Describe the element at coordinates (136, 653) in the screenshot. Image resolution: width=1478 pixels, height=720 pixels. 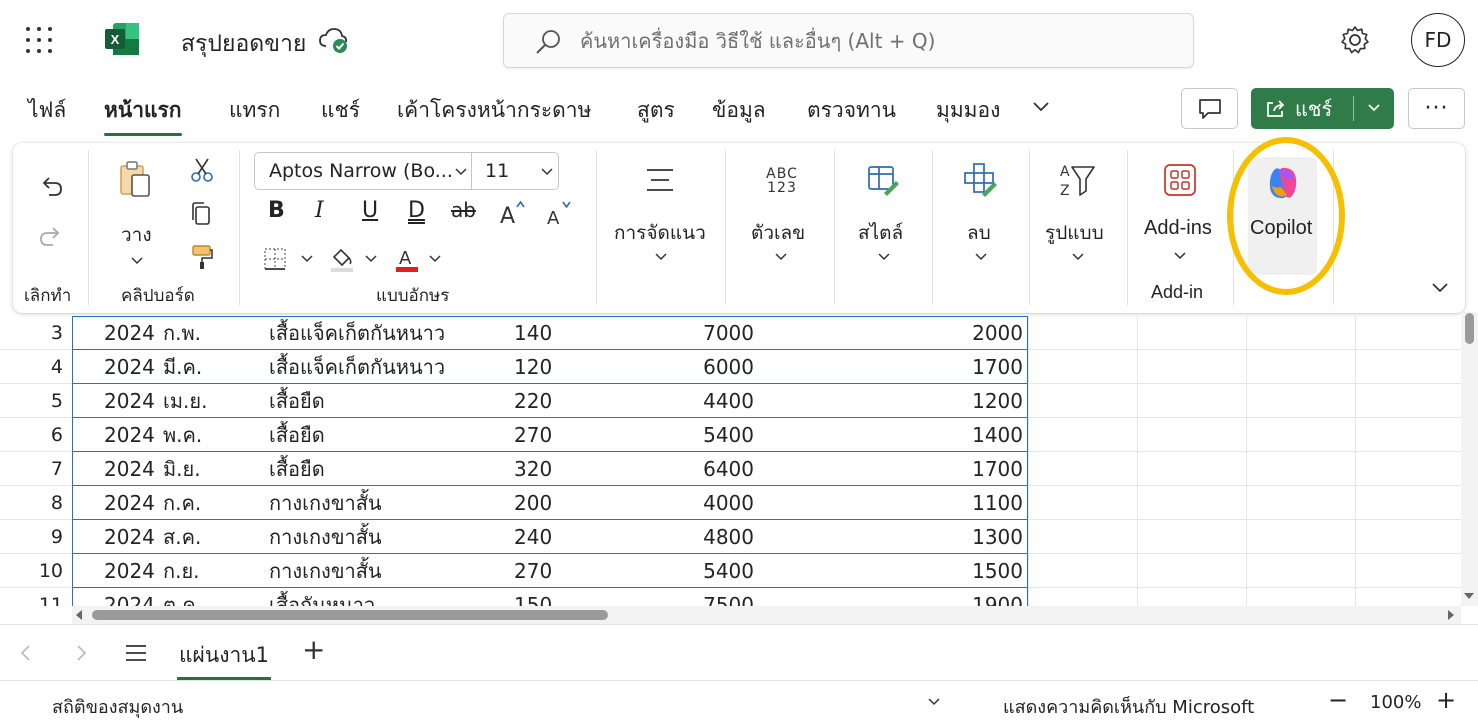
I see `all-sheets-menu-icon` at that location.